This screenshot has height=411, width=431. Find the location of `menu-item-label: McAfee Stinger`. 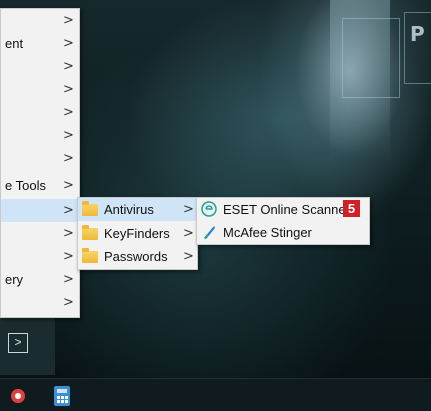

menu-item-label: McAfee Stinger is located at coordinates (267, 232).